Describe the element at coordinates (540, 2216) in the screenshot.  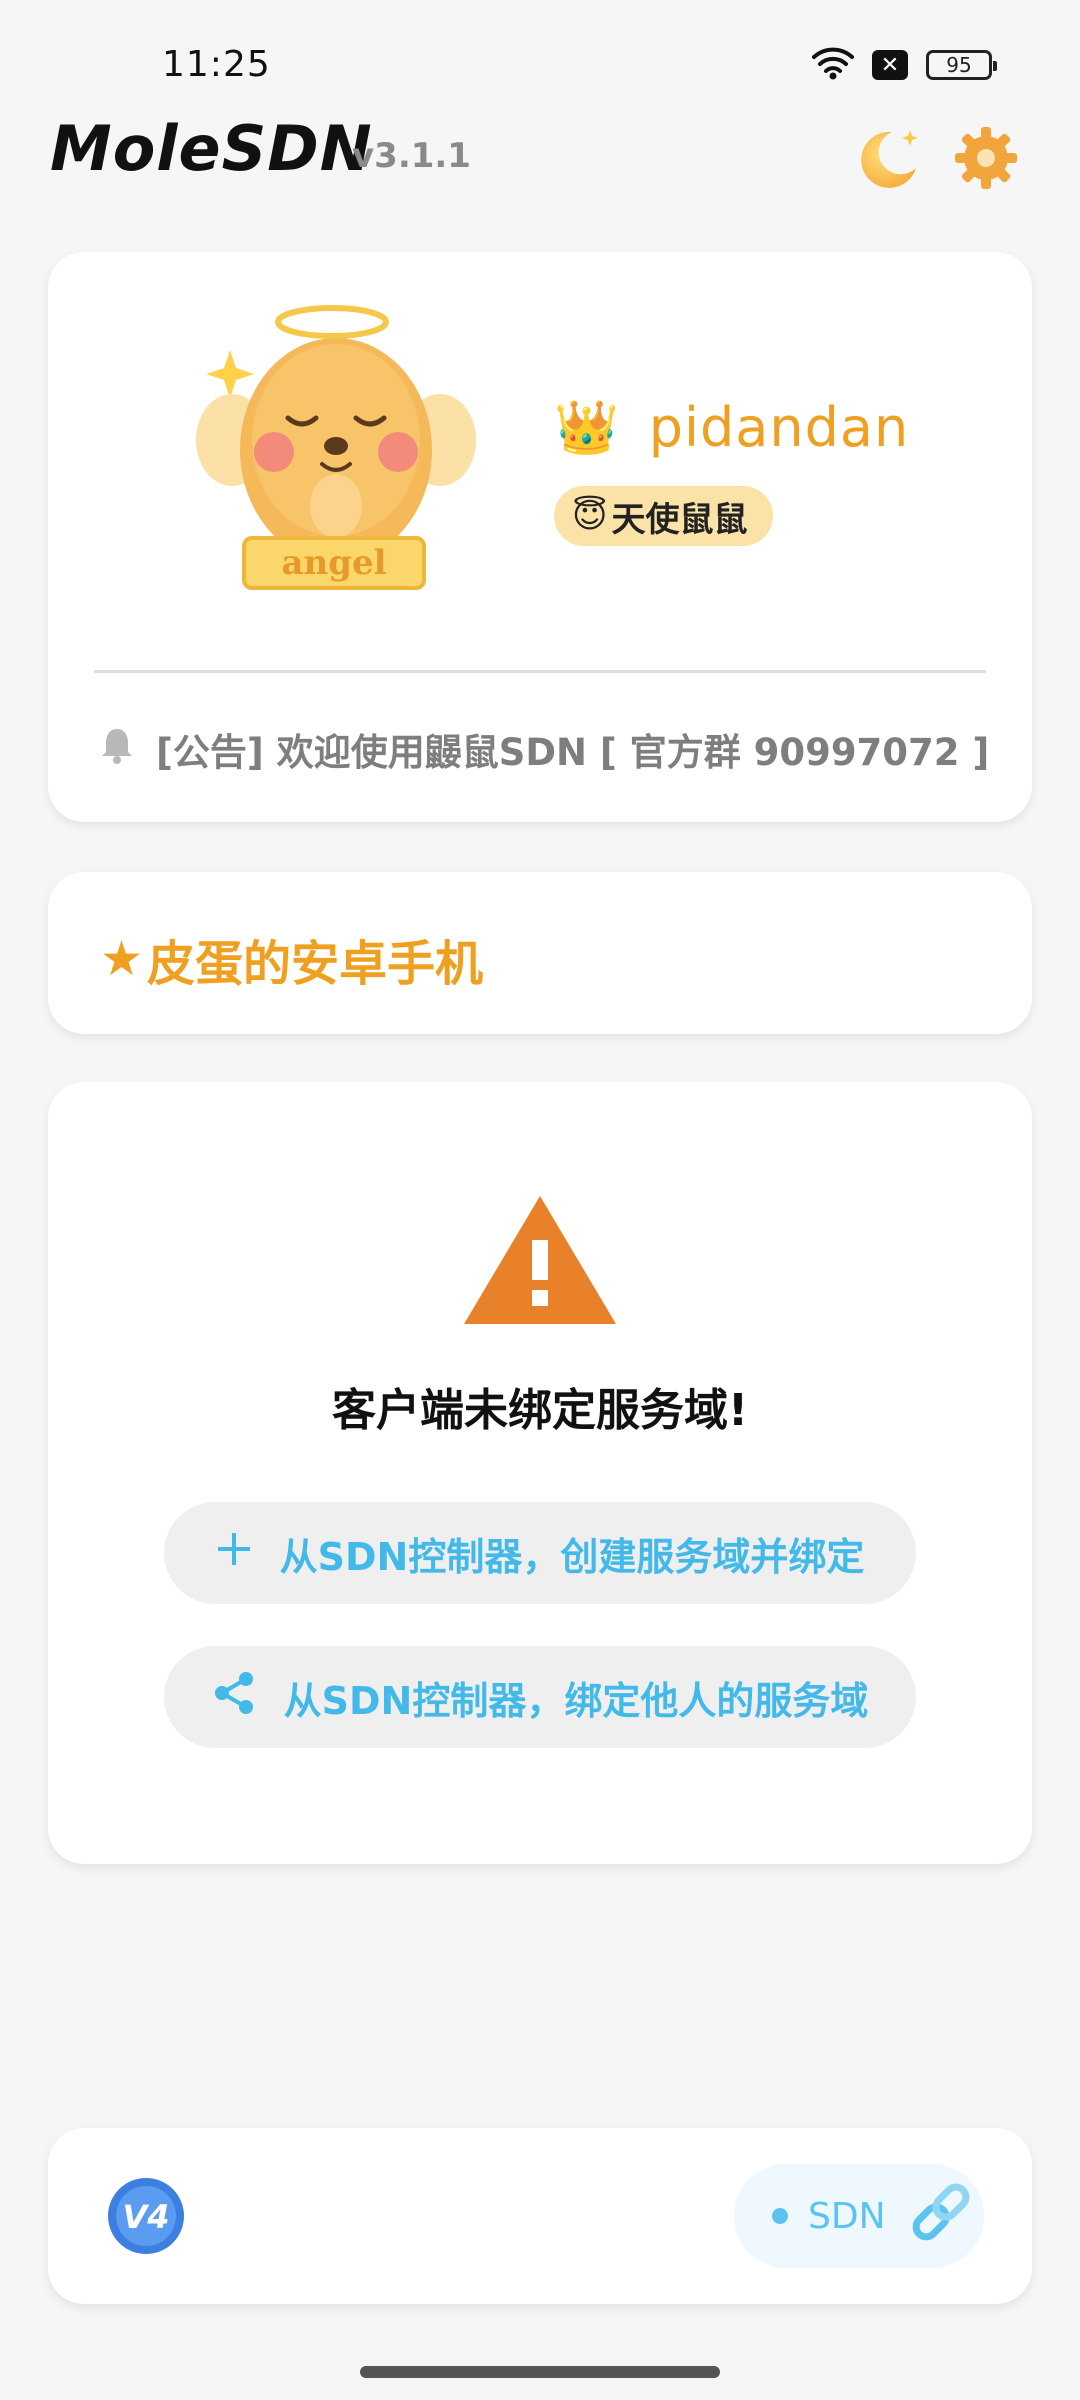
I see `bottom-bar: V4 SDN` at that location.